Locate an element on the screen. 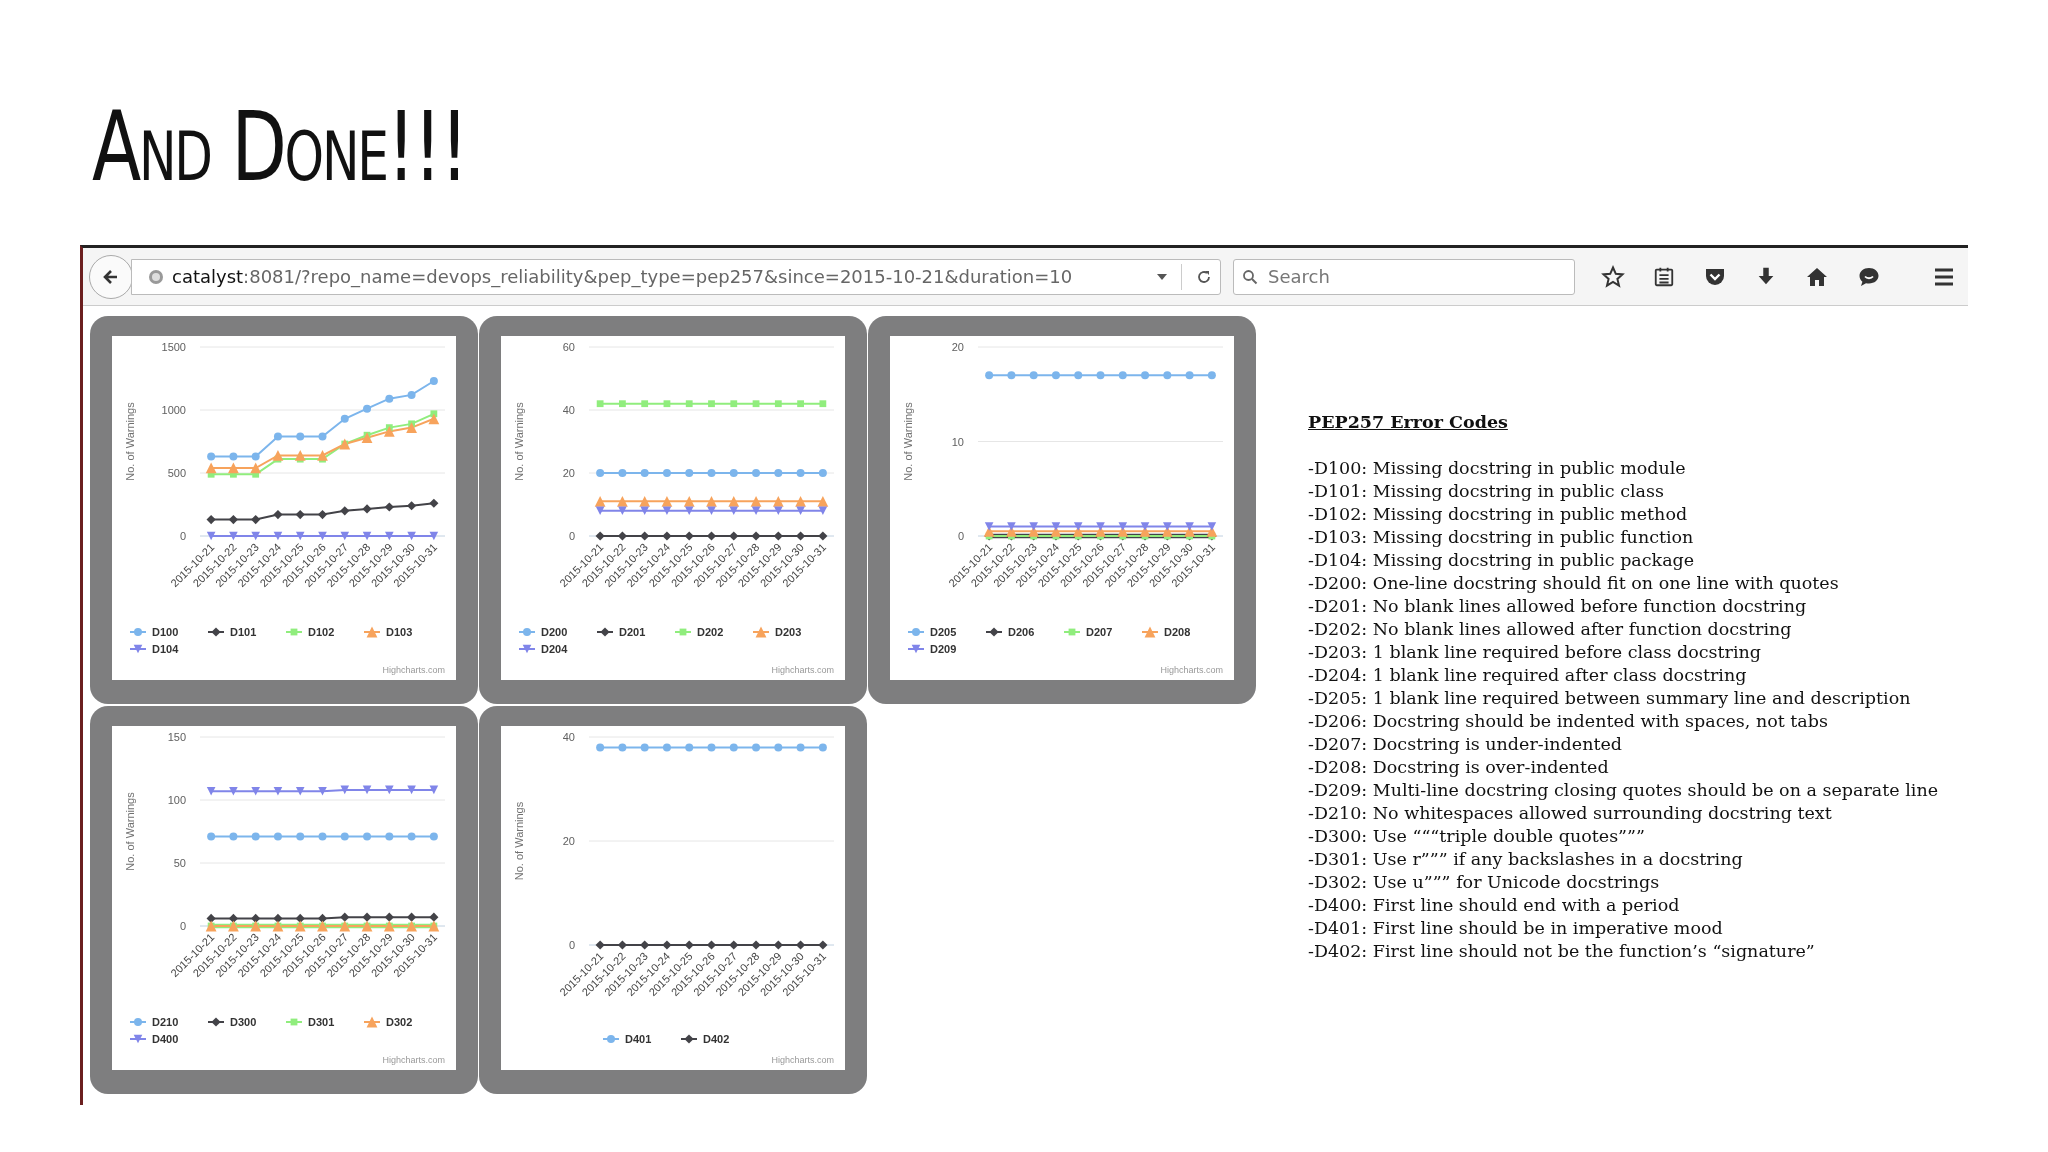  error-code-text: -D202: No blank lines allowed after function docstring is located at coordinates (1550, 629).